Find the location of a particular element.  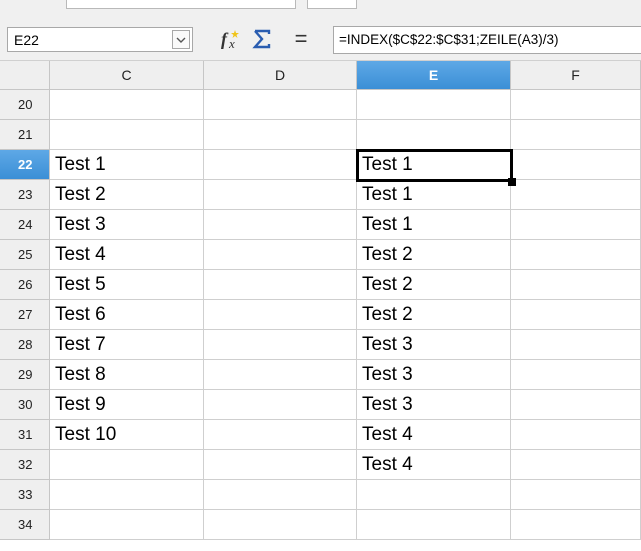

cell-f29 is located at coordinates (576, 375).